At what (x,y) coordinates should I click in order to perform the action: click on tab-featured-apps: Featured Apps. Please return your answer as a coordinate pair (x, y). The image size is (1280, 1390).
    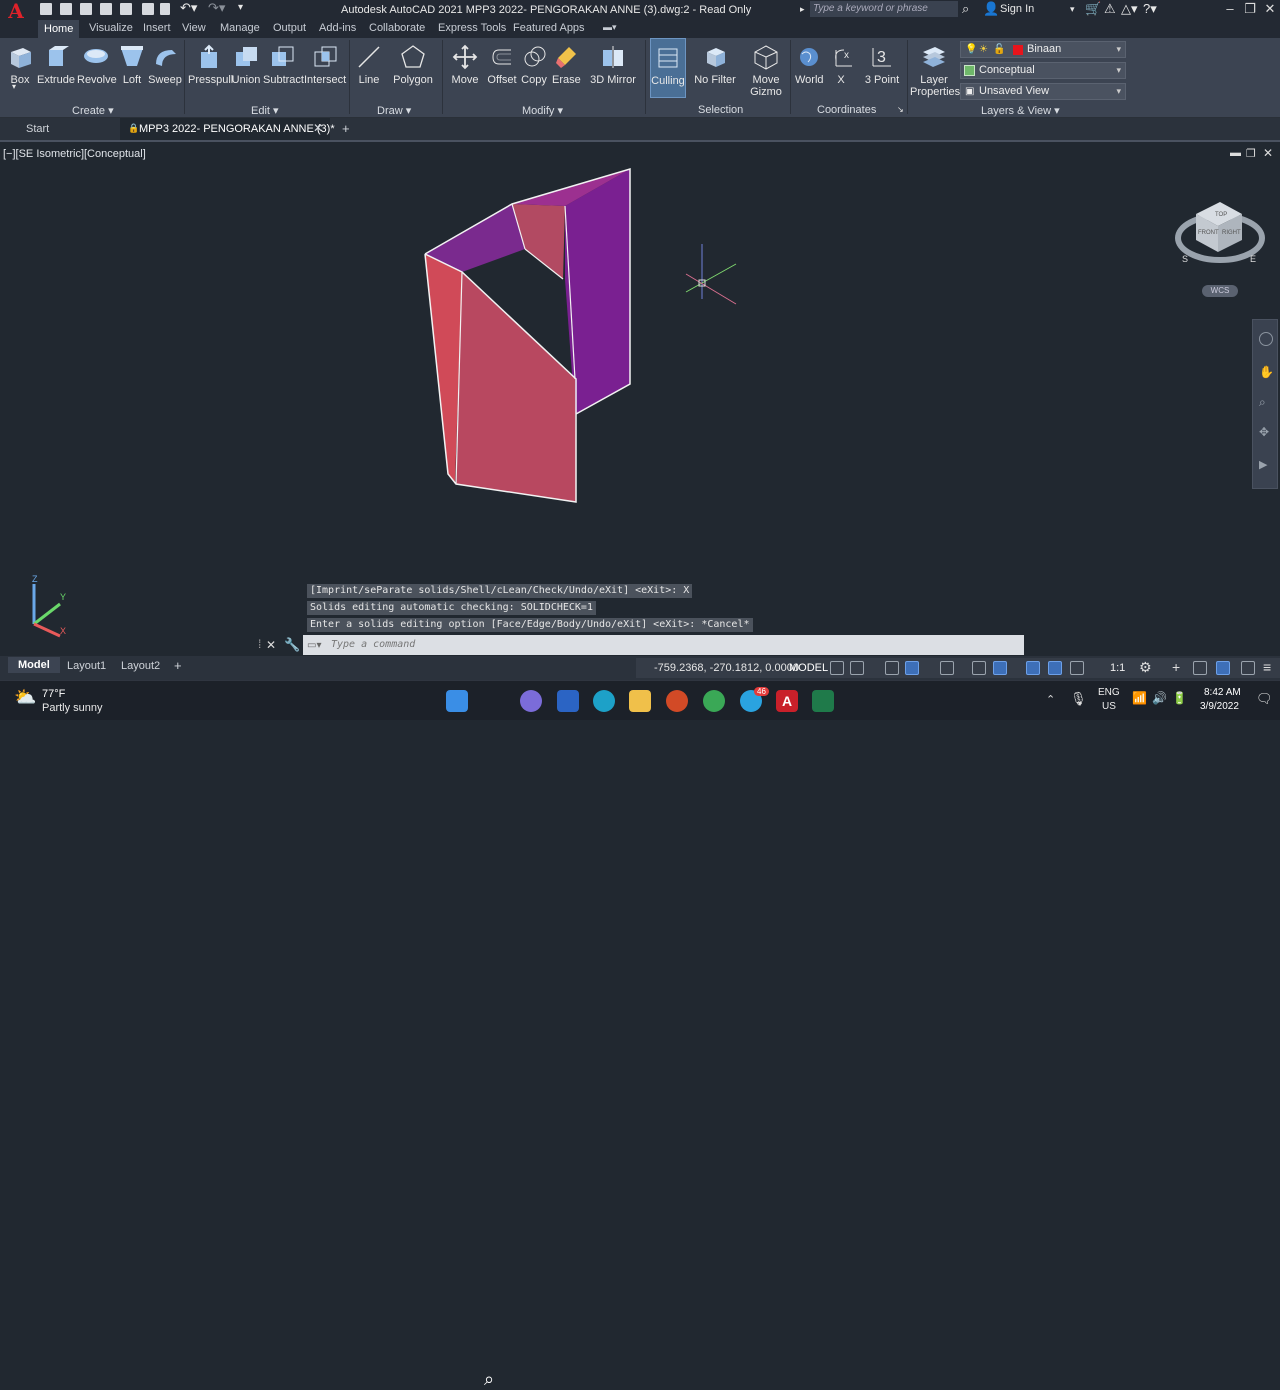
    Looking at the image, I should click on (549, 28).